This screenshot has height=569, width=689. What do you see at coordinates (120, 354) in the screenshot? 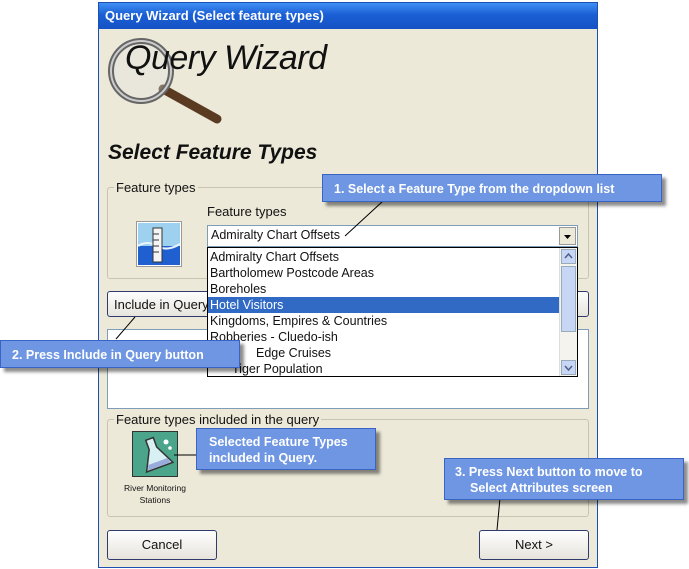
I see `callout-step-2: 2. Press Include in Query button` at bounding box center [120, 354].